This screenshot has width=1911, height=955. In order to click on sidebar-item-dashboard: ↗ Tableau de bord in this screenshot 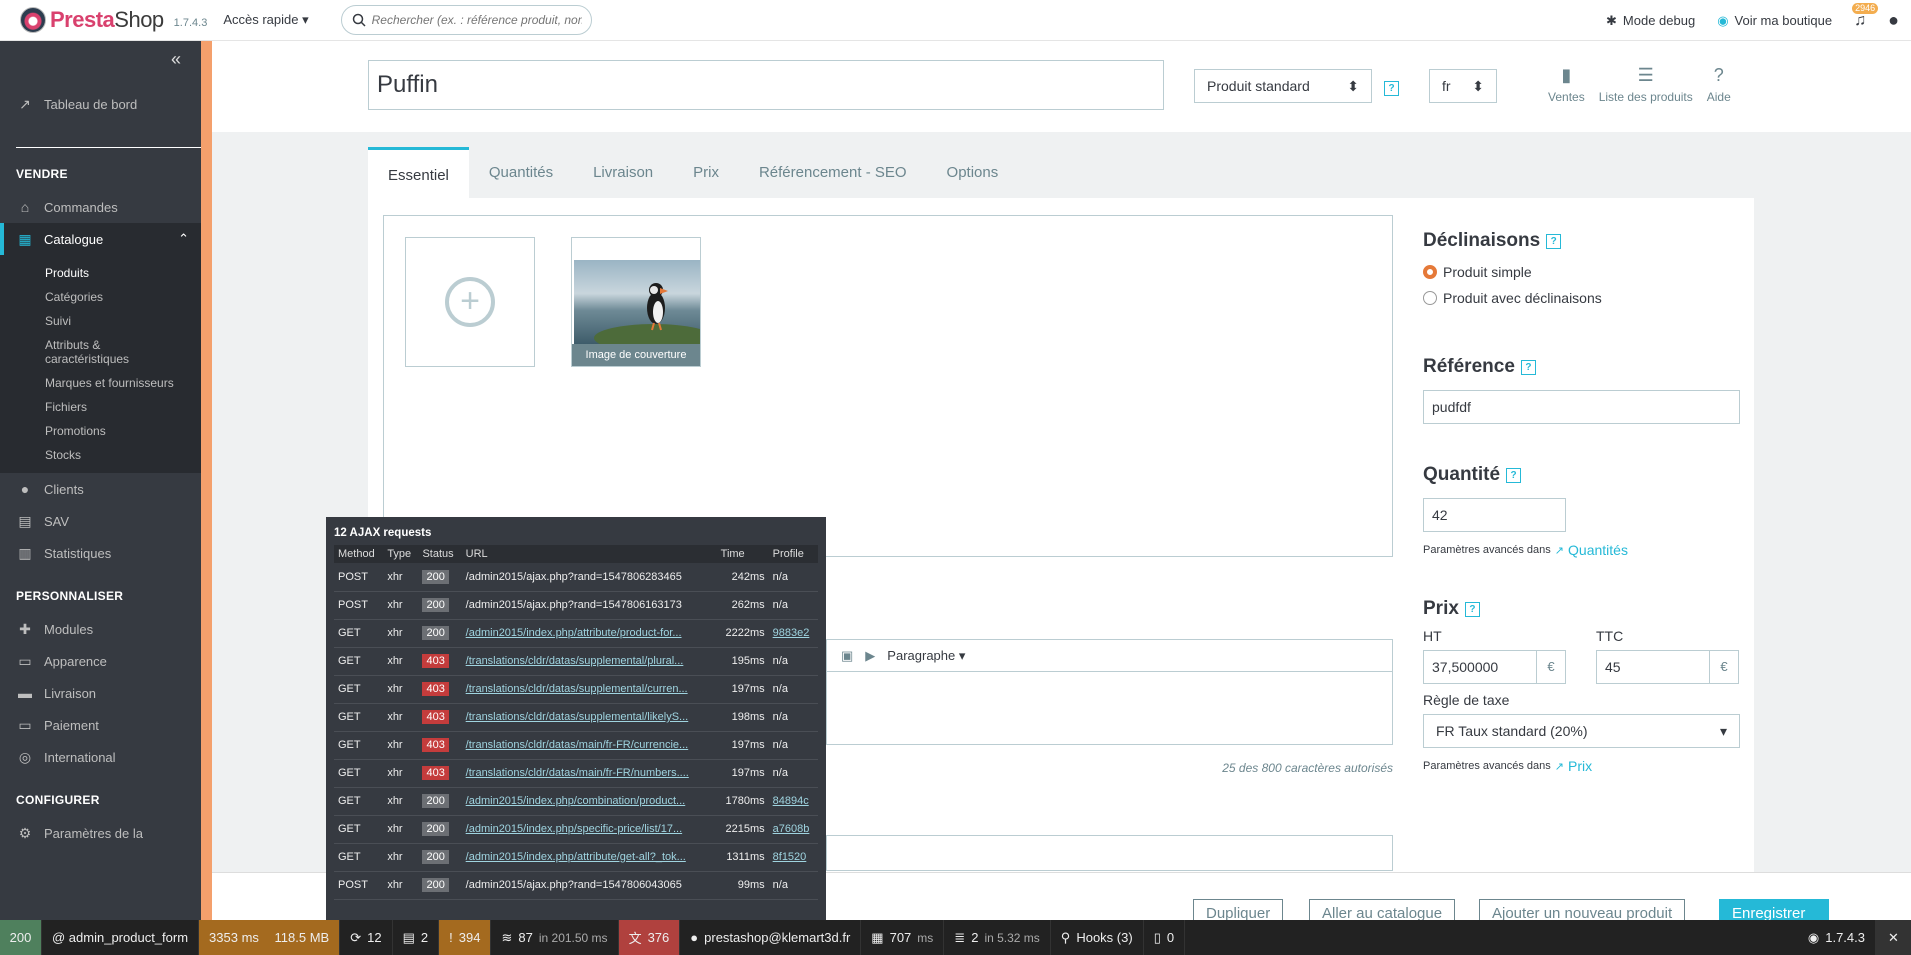, I will do `click(100, 104)`.